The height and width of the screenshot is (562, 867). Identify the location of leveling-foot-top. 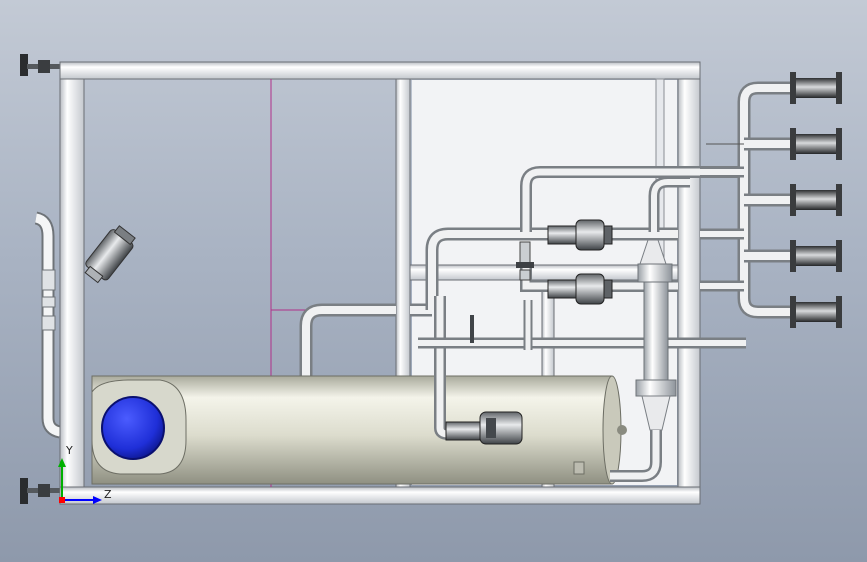
(40, 65).